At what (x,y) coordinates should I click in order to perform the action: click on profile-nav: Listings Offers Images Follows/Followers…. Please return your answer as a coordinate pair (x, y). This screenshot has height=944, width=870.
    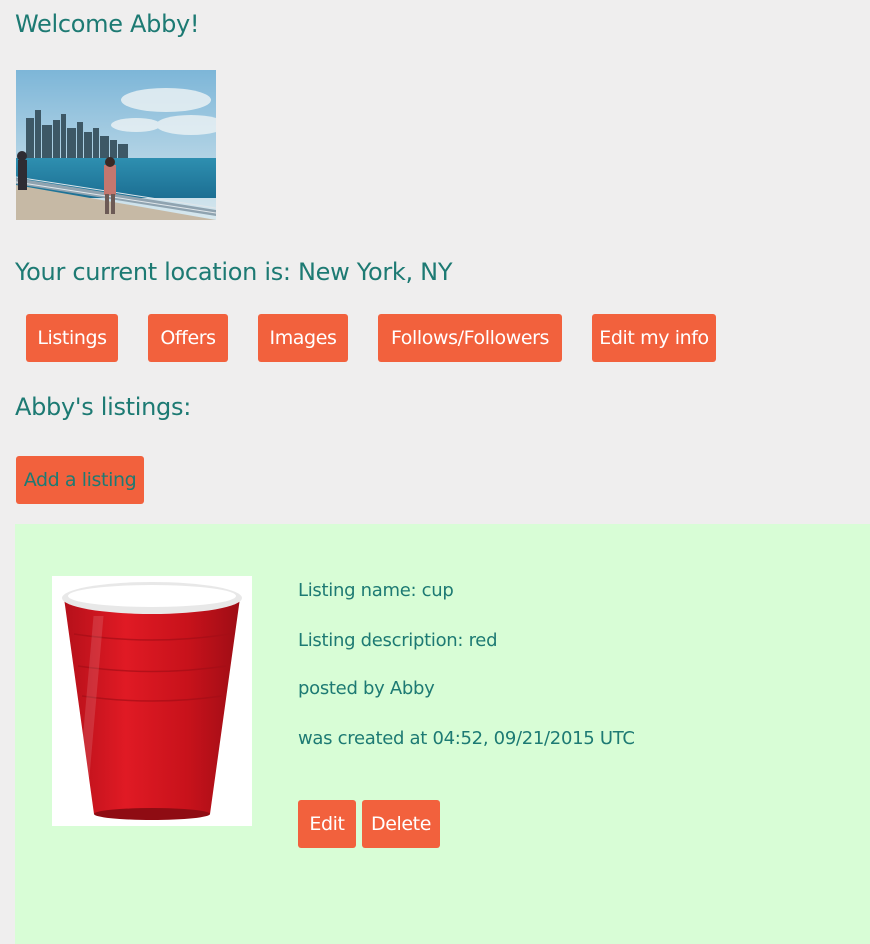
    Looking at the image, I should click on (435, 338).